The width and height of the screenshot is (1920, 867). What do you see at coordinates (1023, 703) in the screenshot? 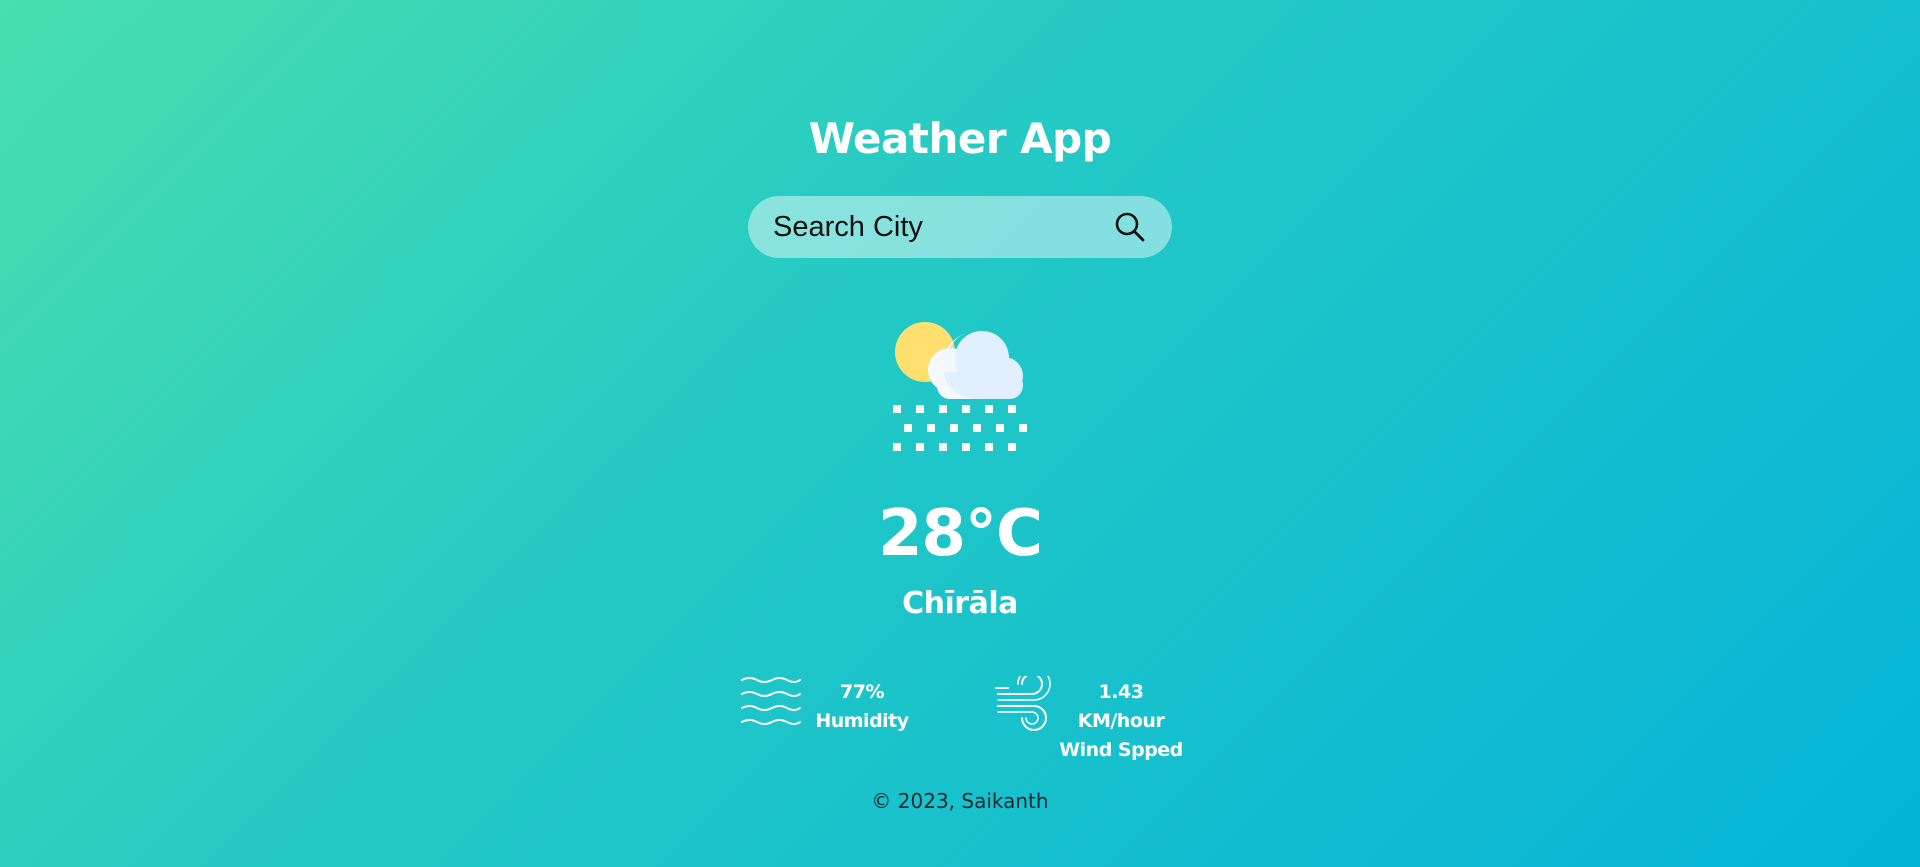
I see `wind-icon` at bounding box center [1023, 703].